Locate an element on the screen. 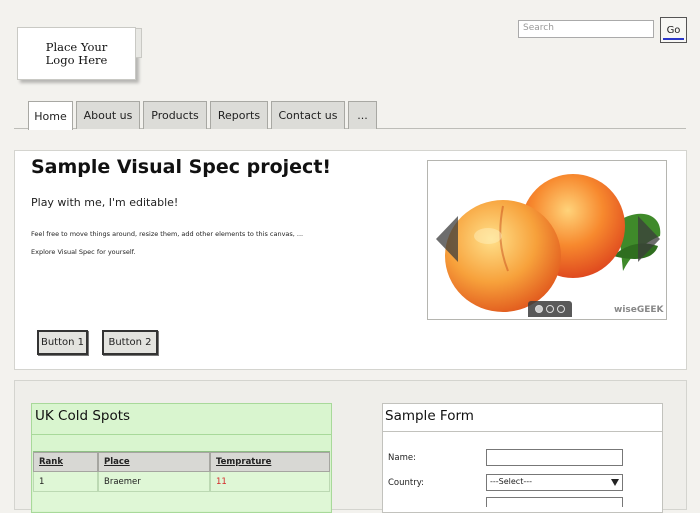  form-title: Sample Form is located at coordinates (429, 416).